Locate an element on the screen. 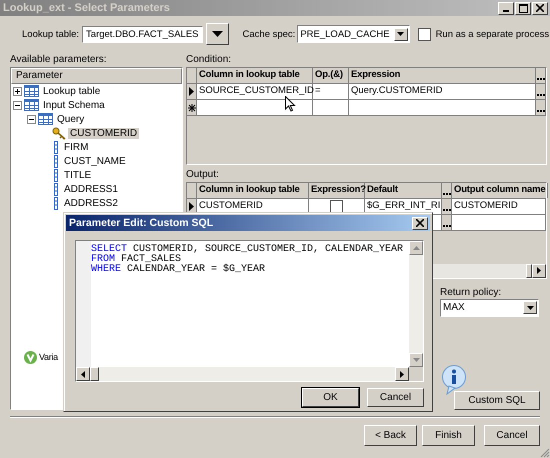 This screenshot has height=458, width=550. tree-item: CUST_NAME is located at coordinates (95, 161).